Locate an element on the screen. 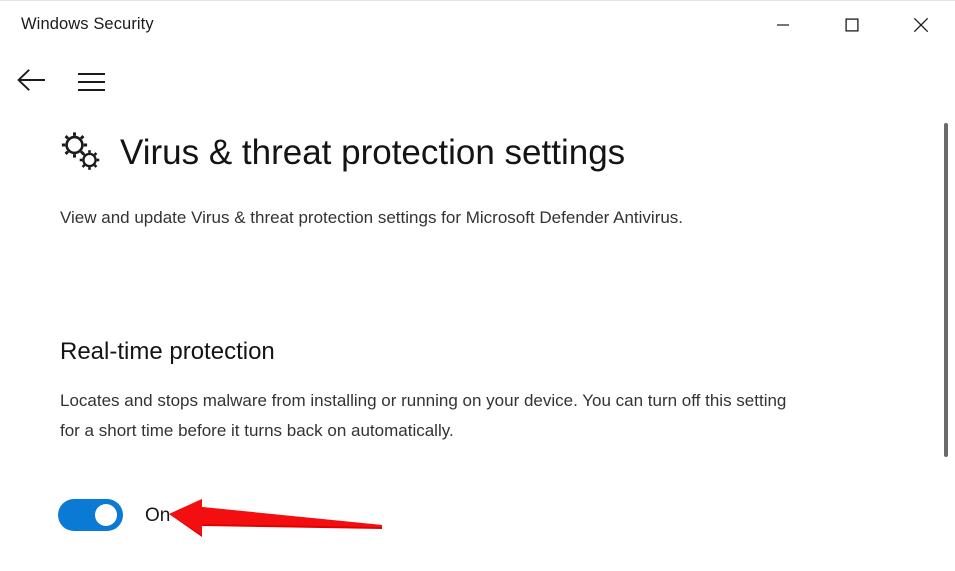 The height and width of the screenshot is (571, 955). page-header: Virus & threat protection settings is located at coordinates (341, 153).